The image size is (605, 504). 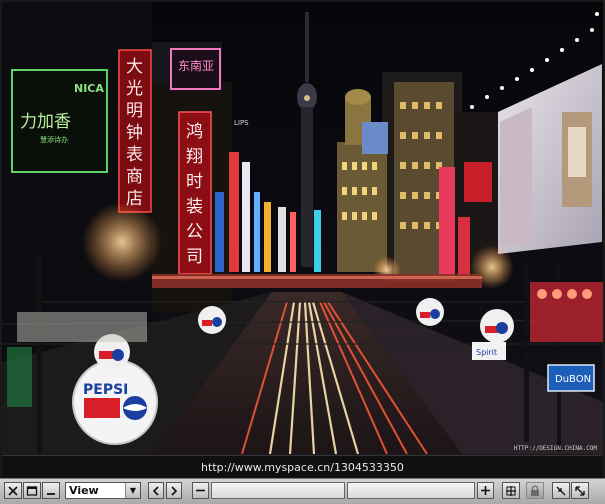 I want to click on fit-icon, so click(x=511, y=490).